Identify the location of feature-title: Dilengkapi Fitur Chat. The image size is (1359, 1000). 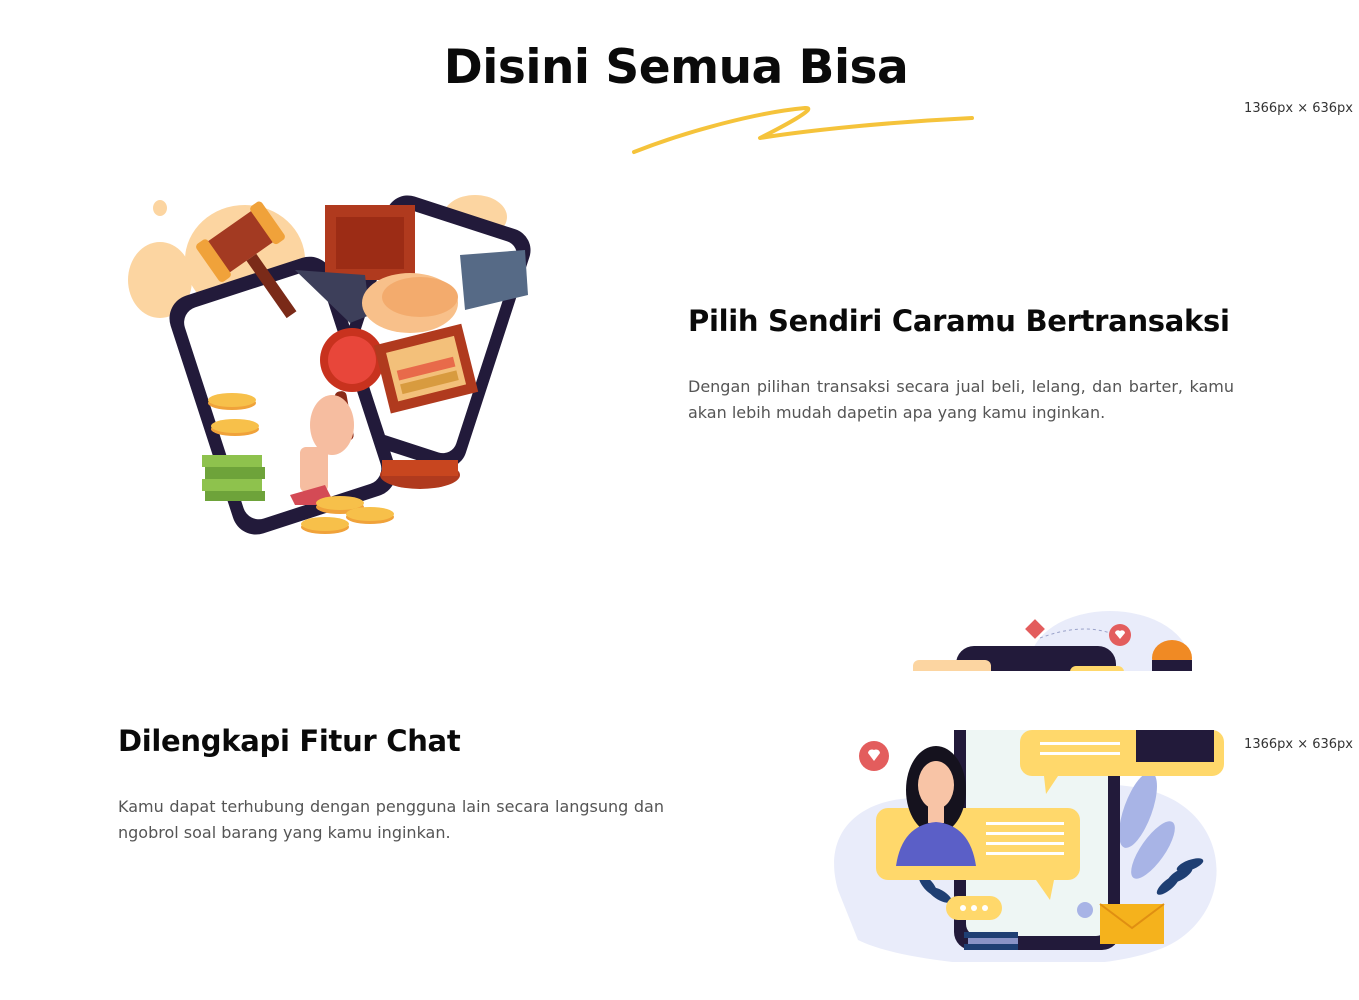
(289, 741).